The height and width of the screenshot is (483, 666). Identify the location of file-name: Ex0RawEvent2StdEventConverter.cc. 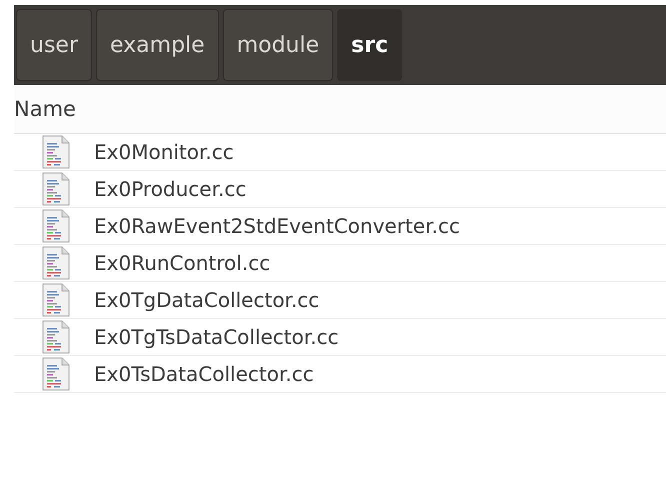
(277, 226).